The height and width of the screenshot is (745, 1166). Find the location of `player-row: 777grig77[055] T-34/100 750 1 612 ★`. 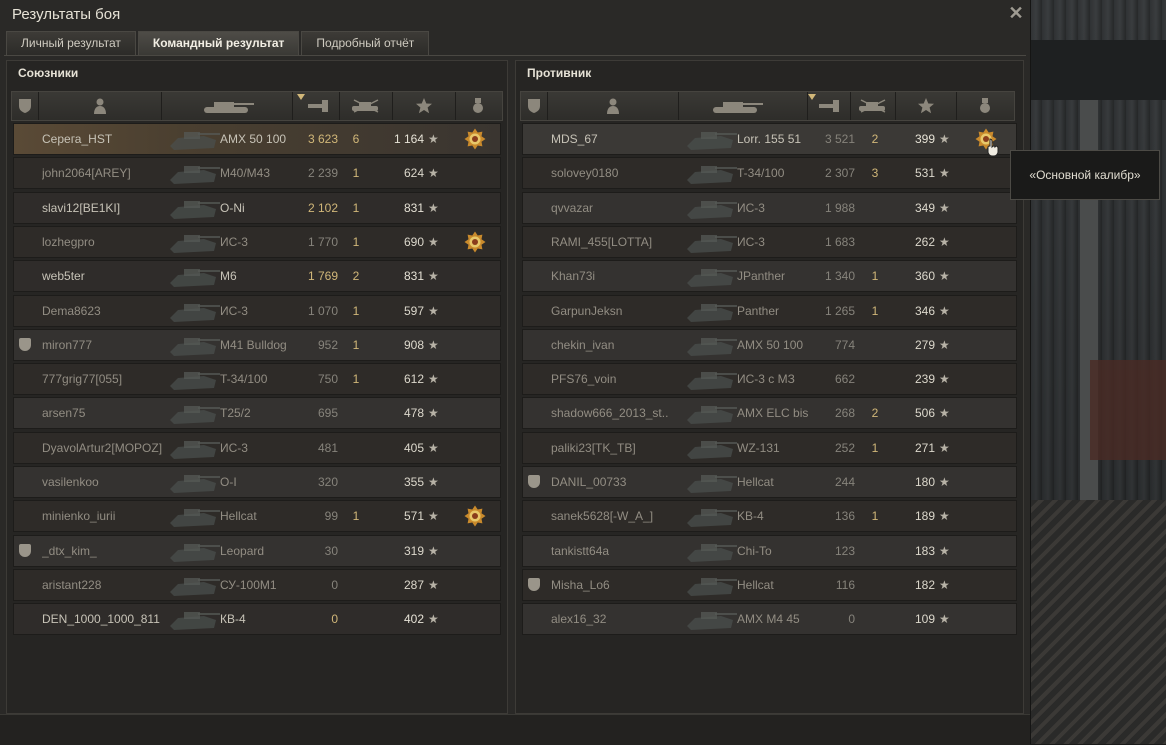

player-row: 777grig77[055] T-34/100 750 1 612 ★ is located at coordinates (257, 379).